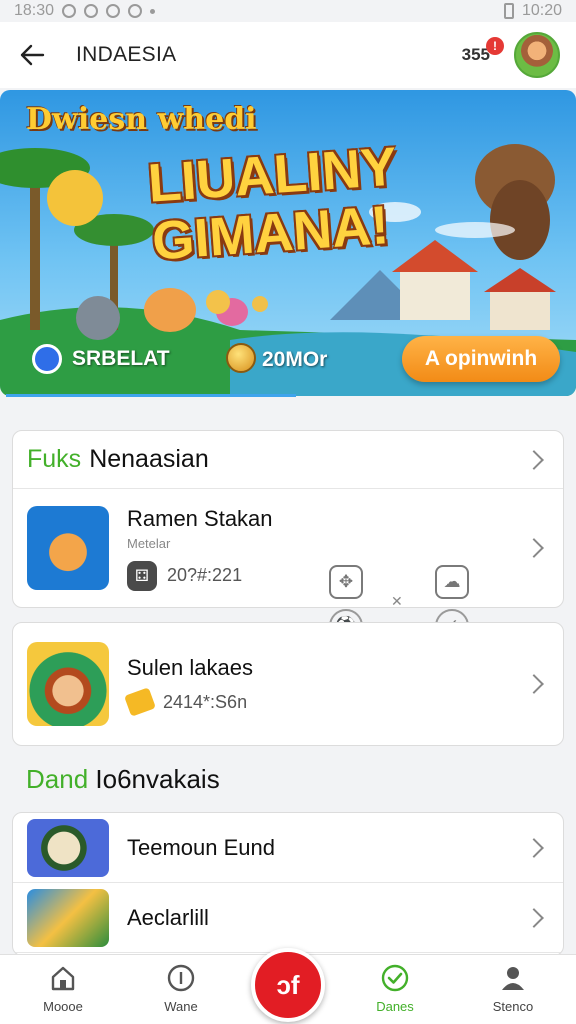  Describe the element at coordinates (121, 358) in the screenshot. I see `banner-left-label: SRBELAT` at that location.